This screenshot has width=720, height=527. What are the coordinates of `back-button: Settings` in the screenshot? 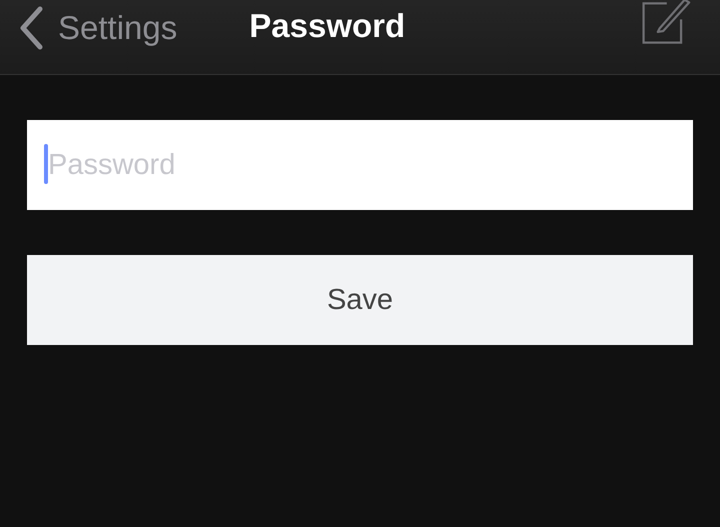 It's located at (98, 28).